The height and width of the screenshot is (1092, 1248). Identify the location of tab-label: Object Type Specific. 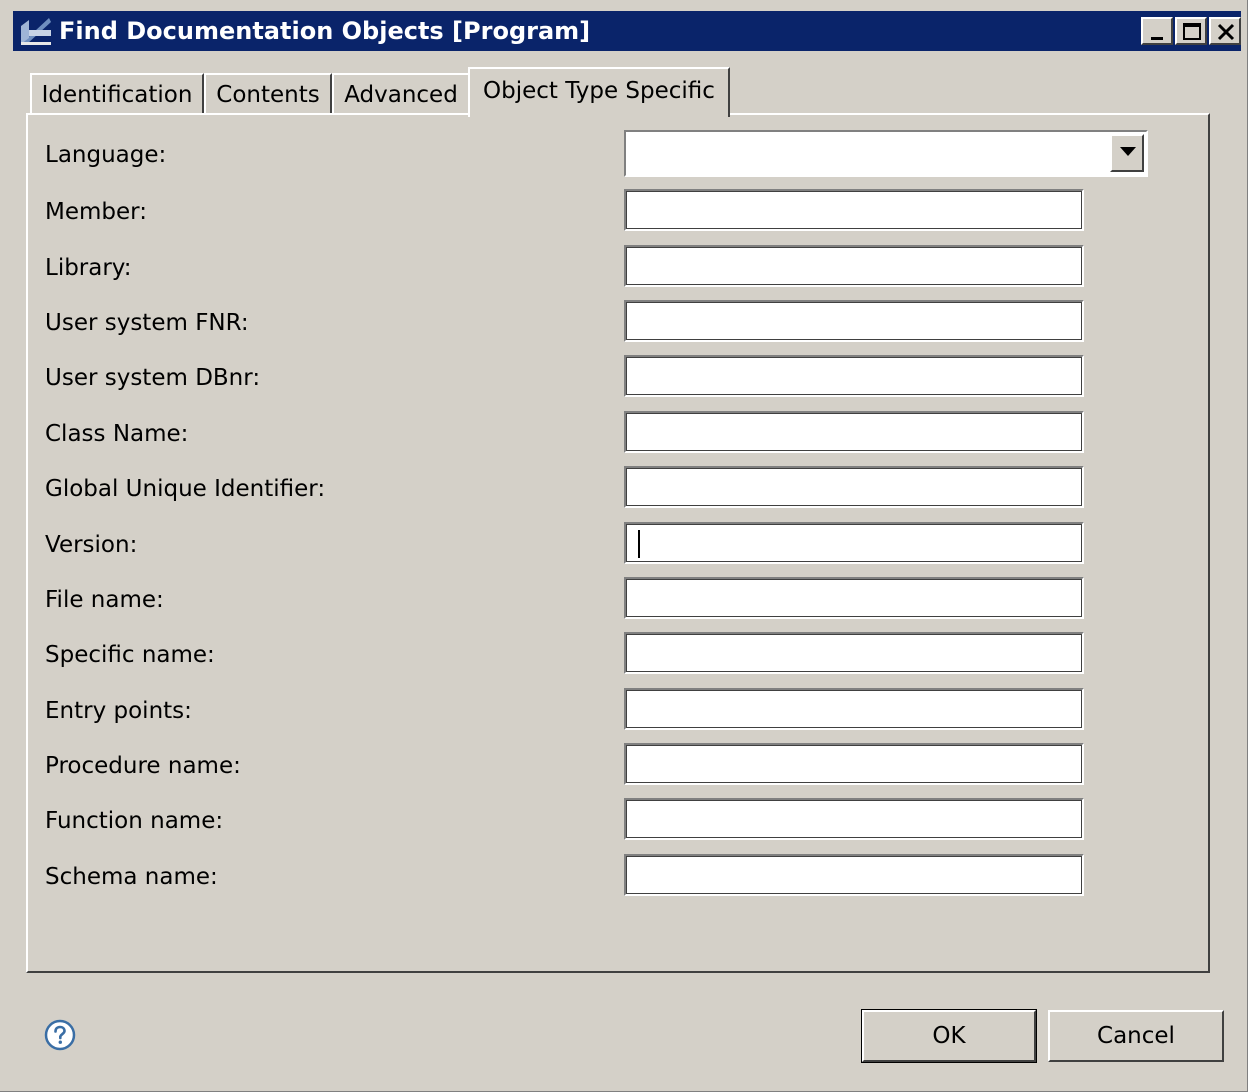
(599, 91).